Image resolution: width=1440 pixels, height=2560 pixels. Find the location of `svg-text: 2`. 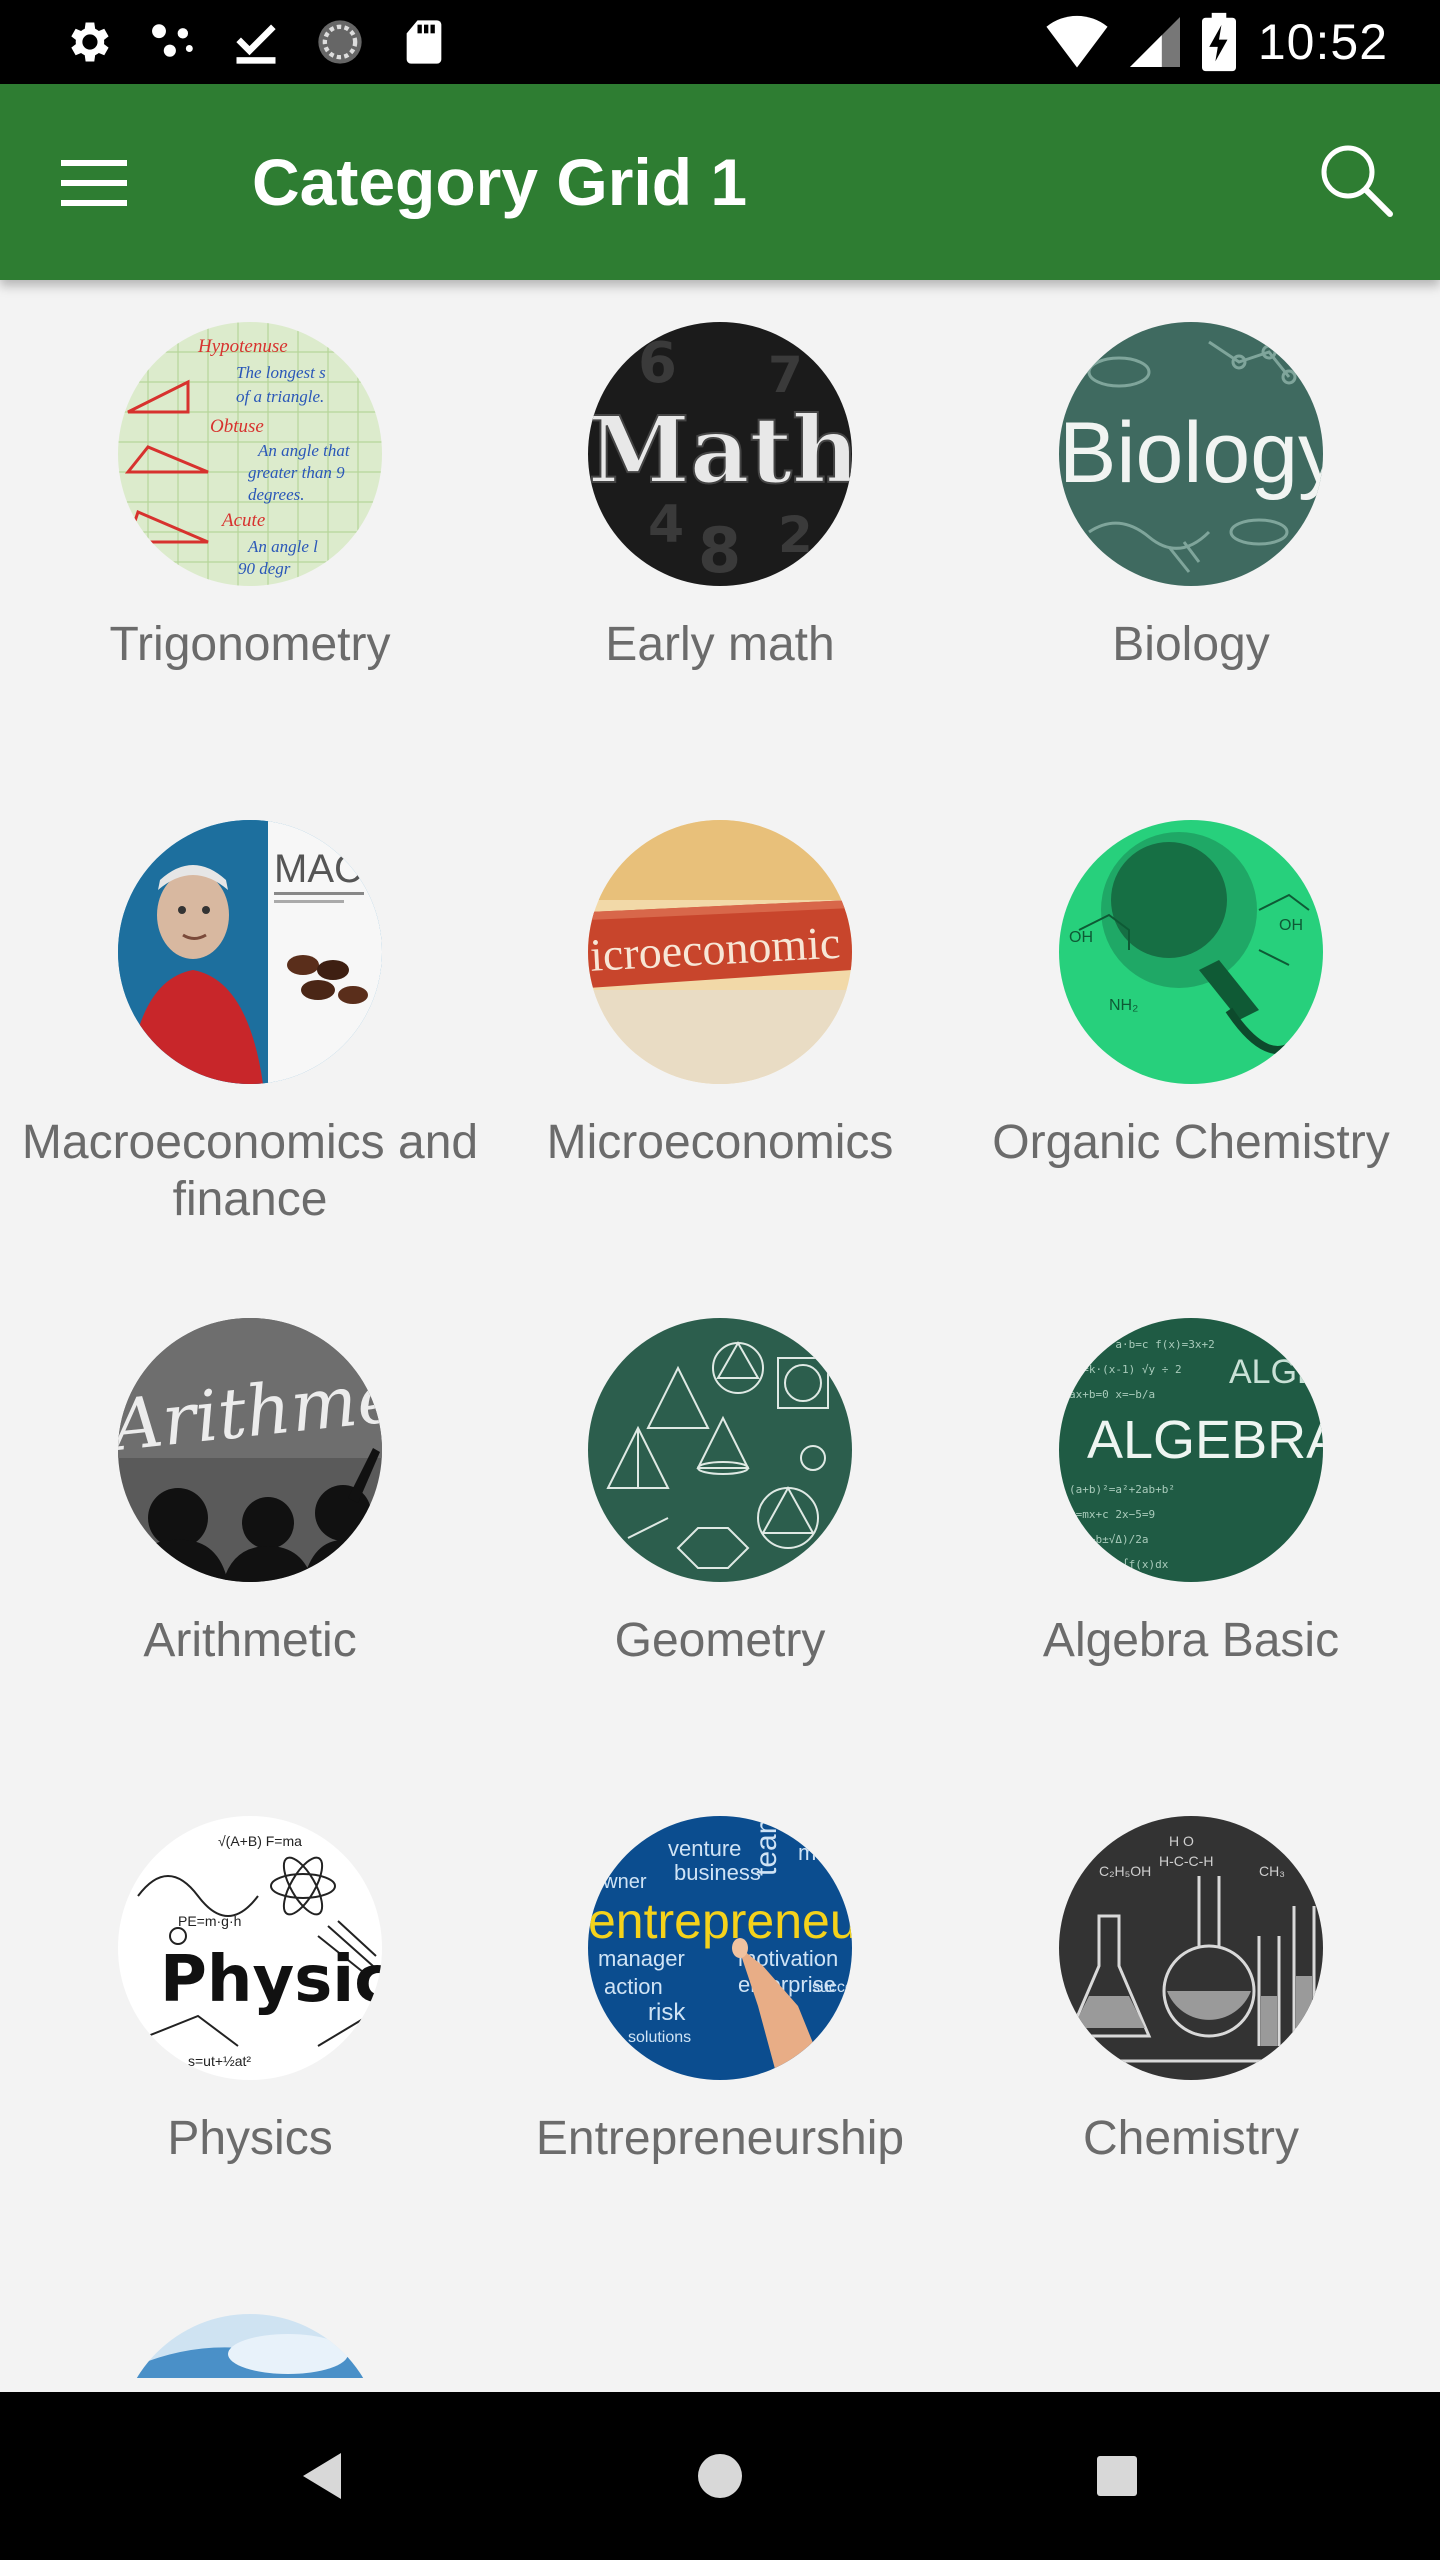

svg-text: 2 is located at coordinates (795, 535).